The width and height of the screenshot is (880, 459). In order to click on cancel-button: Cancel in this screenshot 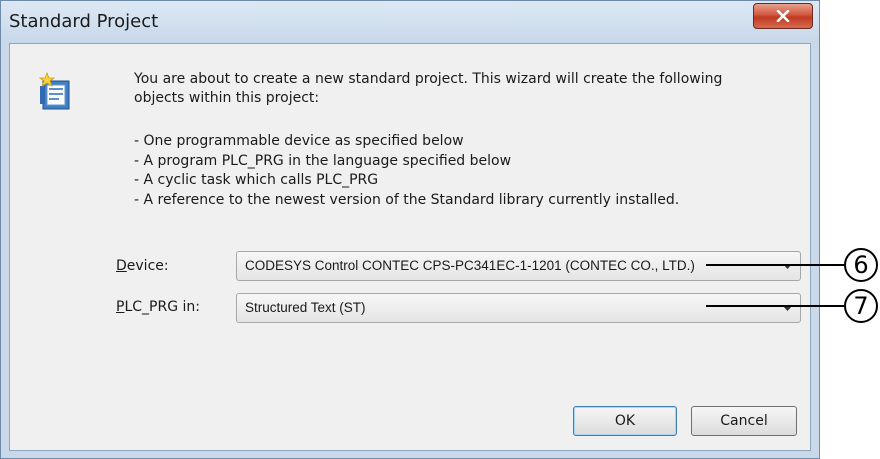, I will do `click(744, 421)`.